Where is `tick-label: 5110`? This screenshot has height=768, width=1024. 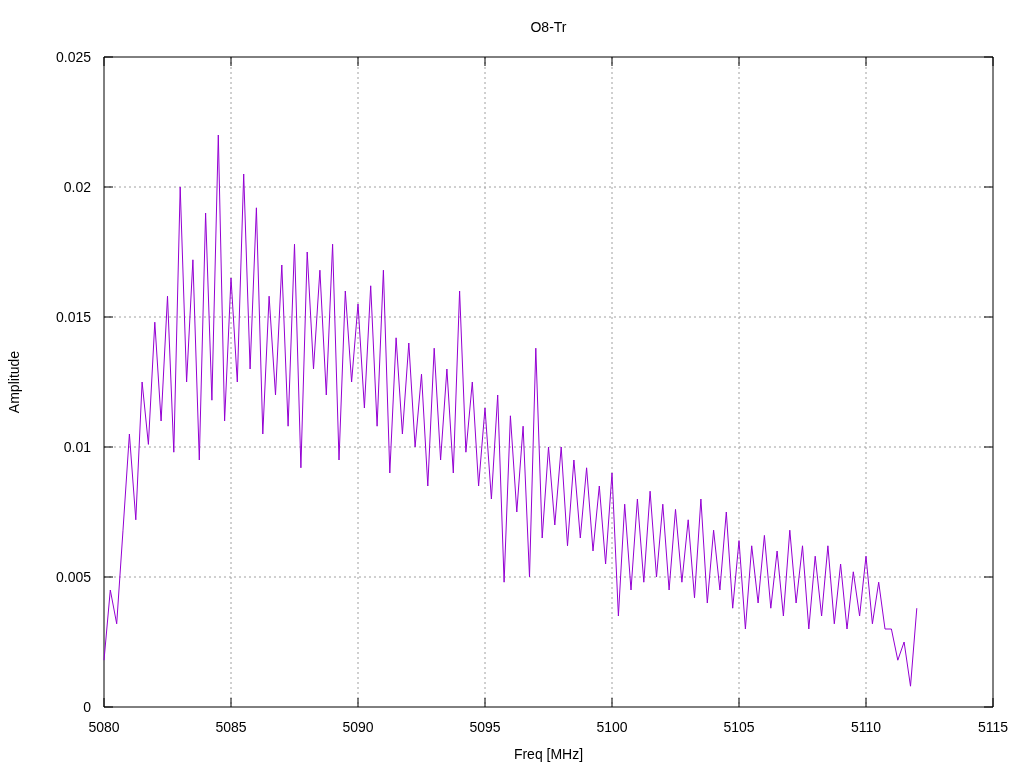
tick-label: 5110 is located at coordinates (866, 727).